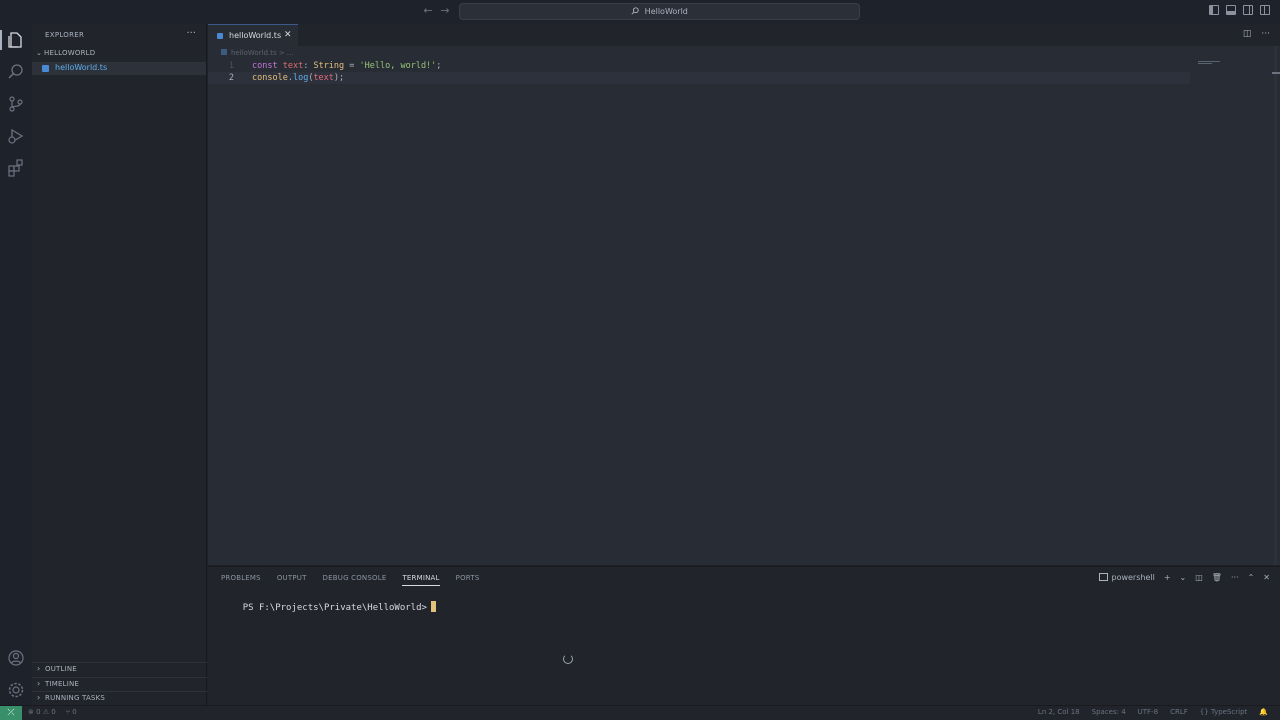 This screenshot has height=720, width=1280. Describe the element at coordinates (241, 580) in the screenshot. I see `tab-problems: PROBLEMS` at that location.